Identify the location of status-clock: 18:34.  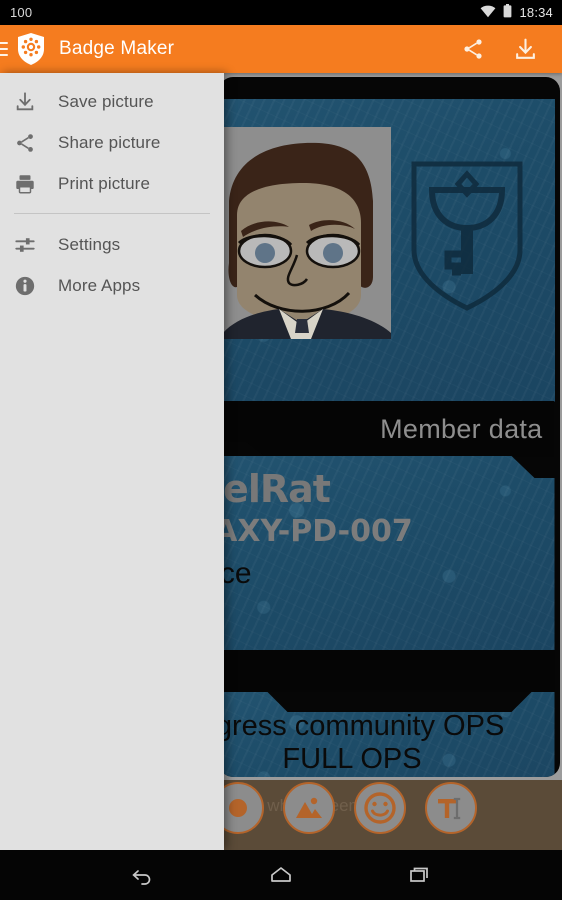
(536, 12).